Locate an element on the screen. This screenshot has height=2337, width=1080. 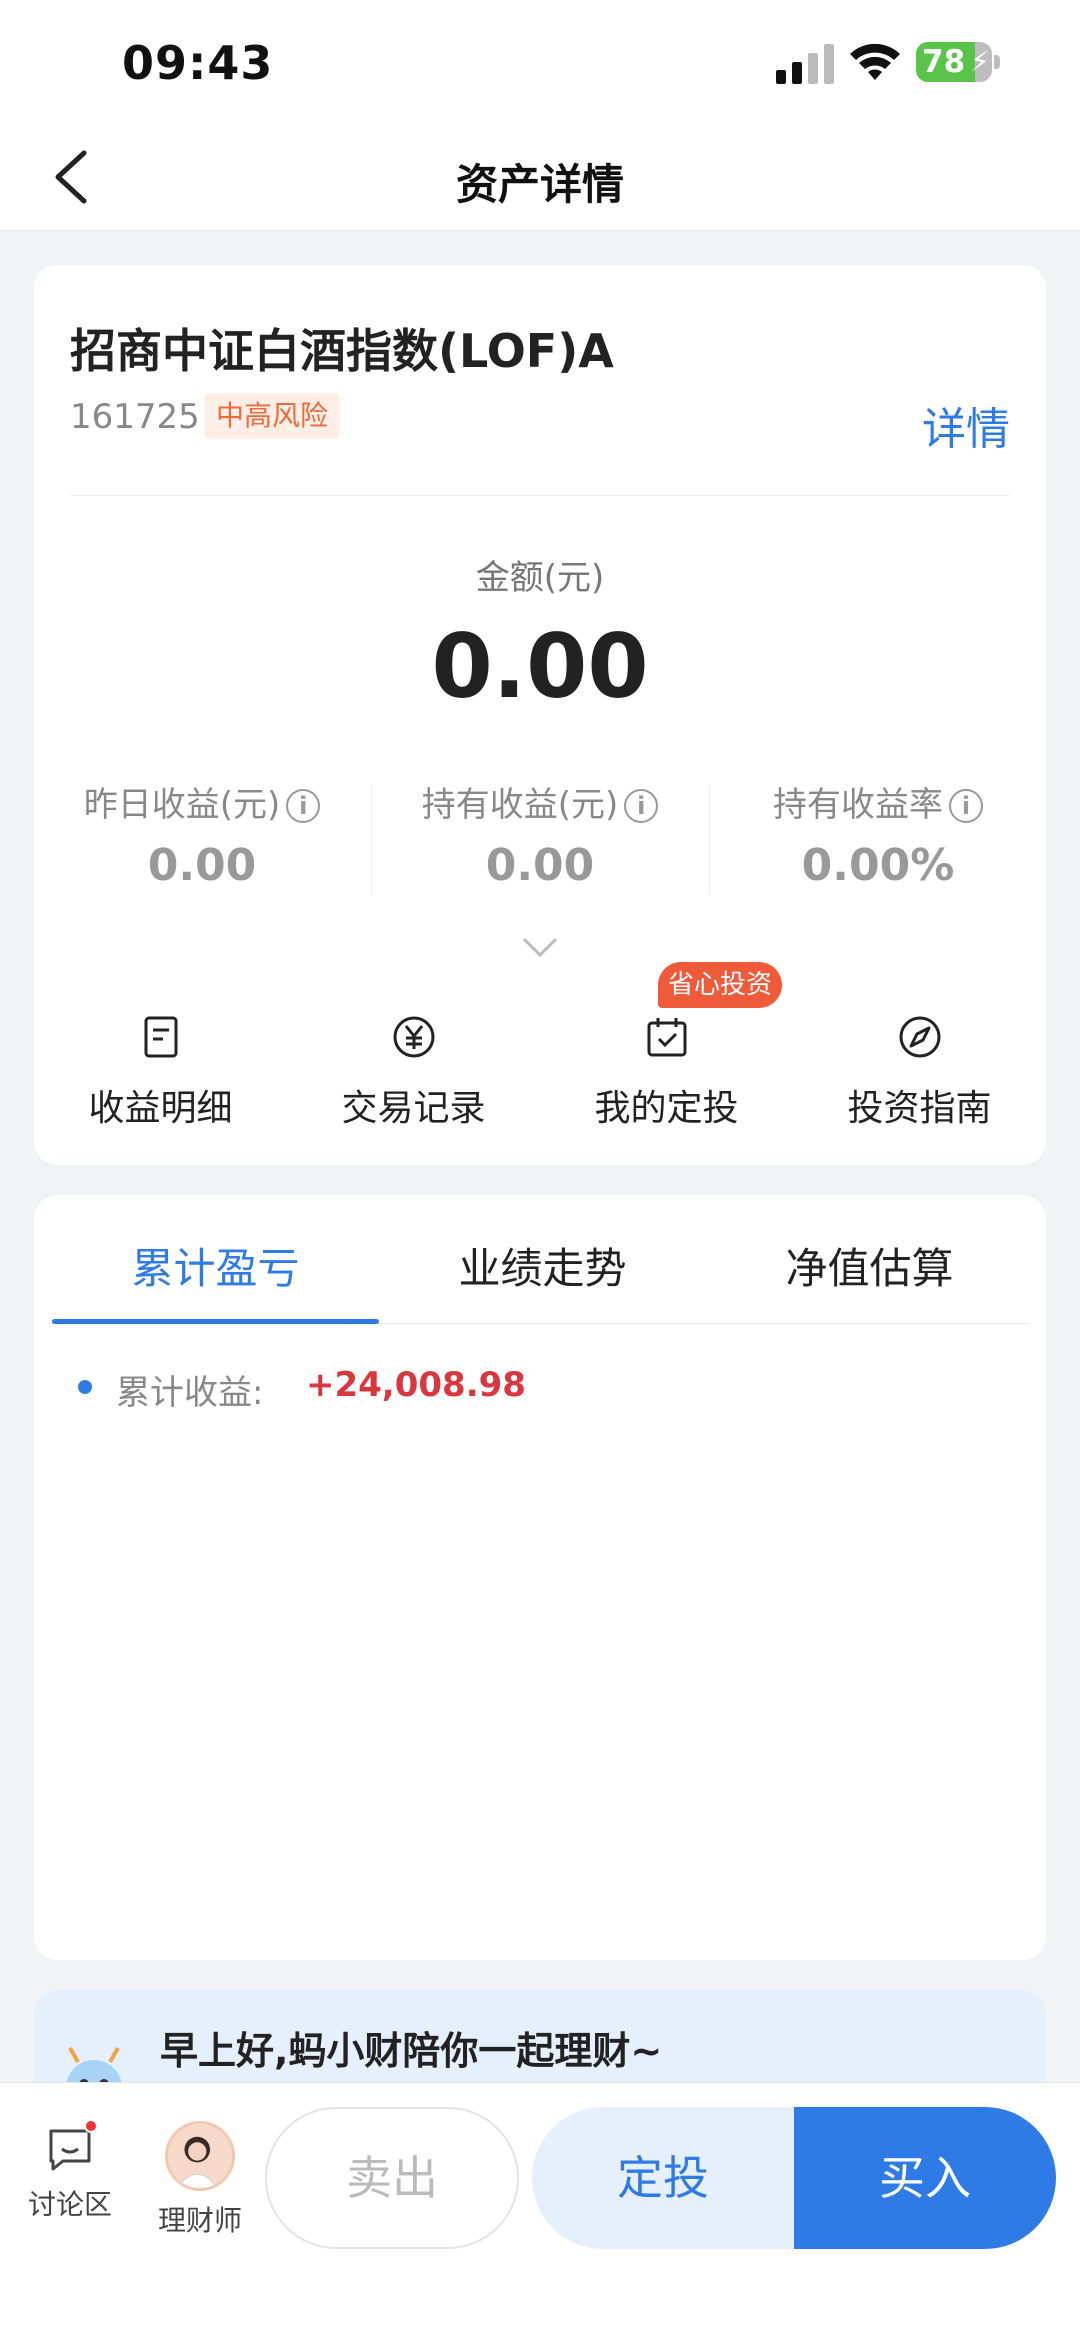
action-label: 收益明细 is located at coordinates (160, 1108).